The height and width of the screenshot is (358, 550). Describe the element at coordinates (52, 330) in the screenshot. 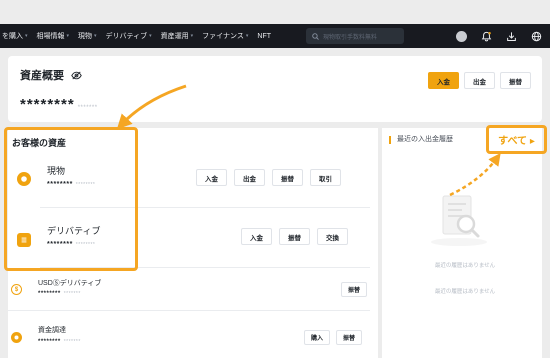

I see `funding-name: 資金調達` at that location.